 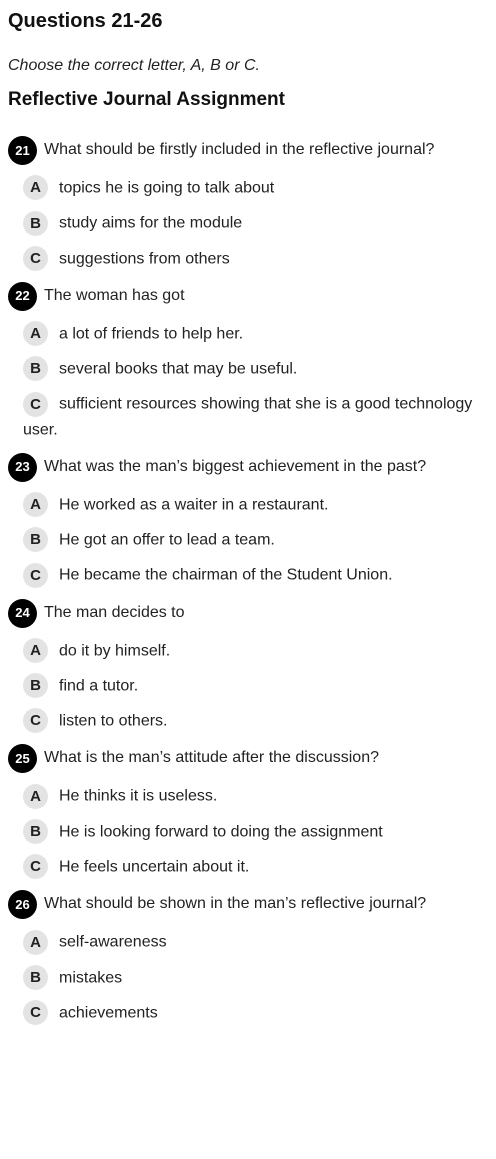 What do you see at coordinates (22, 467) in the screenshot?
I see `question-number-badge: 23` at bounding box center [22, 467].